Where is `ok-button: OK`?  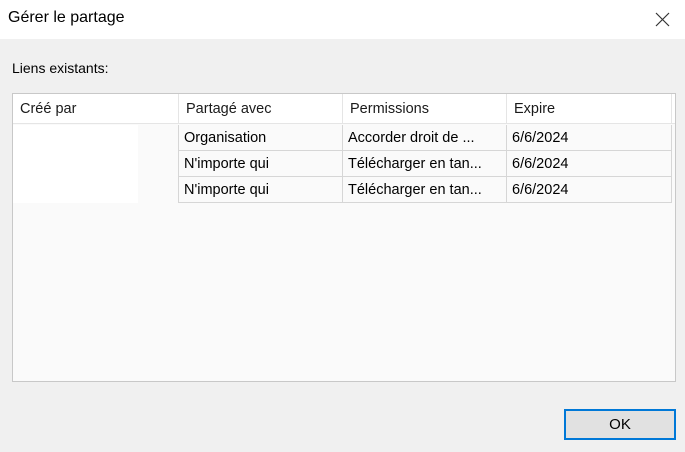
ok-button: OK is located at coordinates (620, 424).